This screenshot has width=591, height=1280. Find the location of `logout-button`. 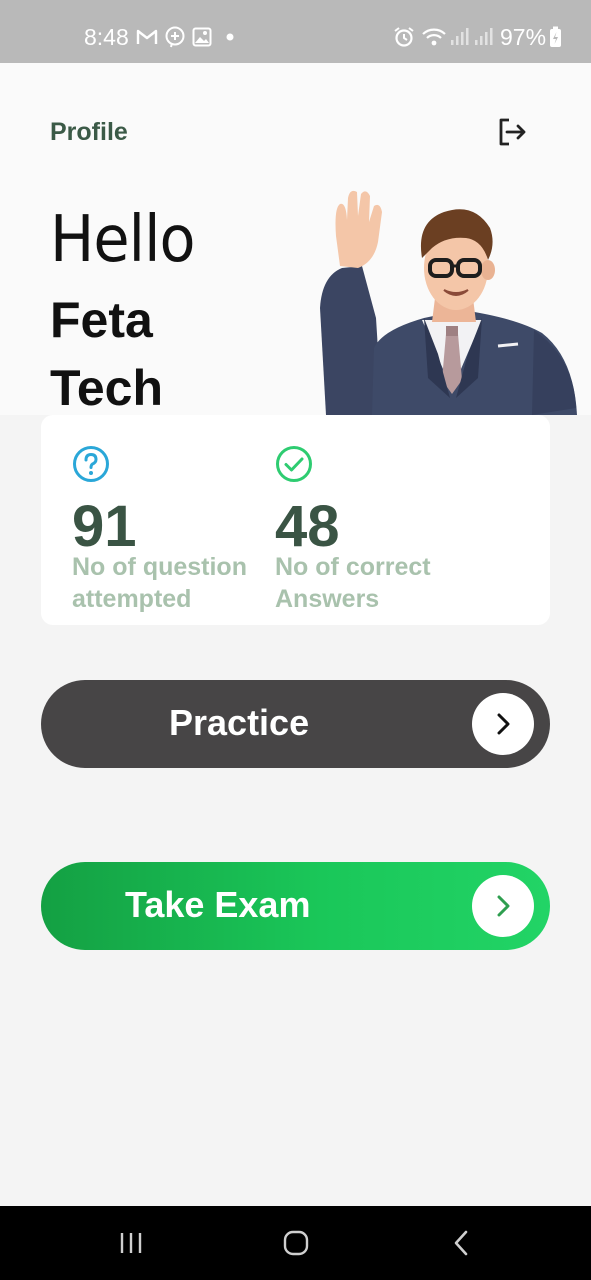

logout-button is located at coordinates (512, 132).